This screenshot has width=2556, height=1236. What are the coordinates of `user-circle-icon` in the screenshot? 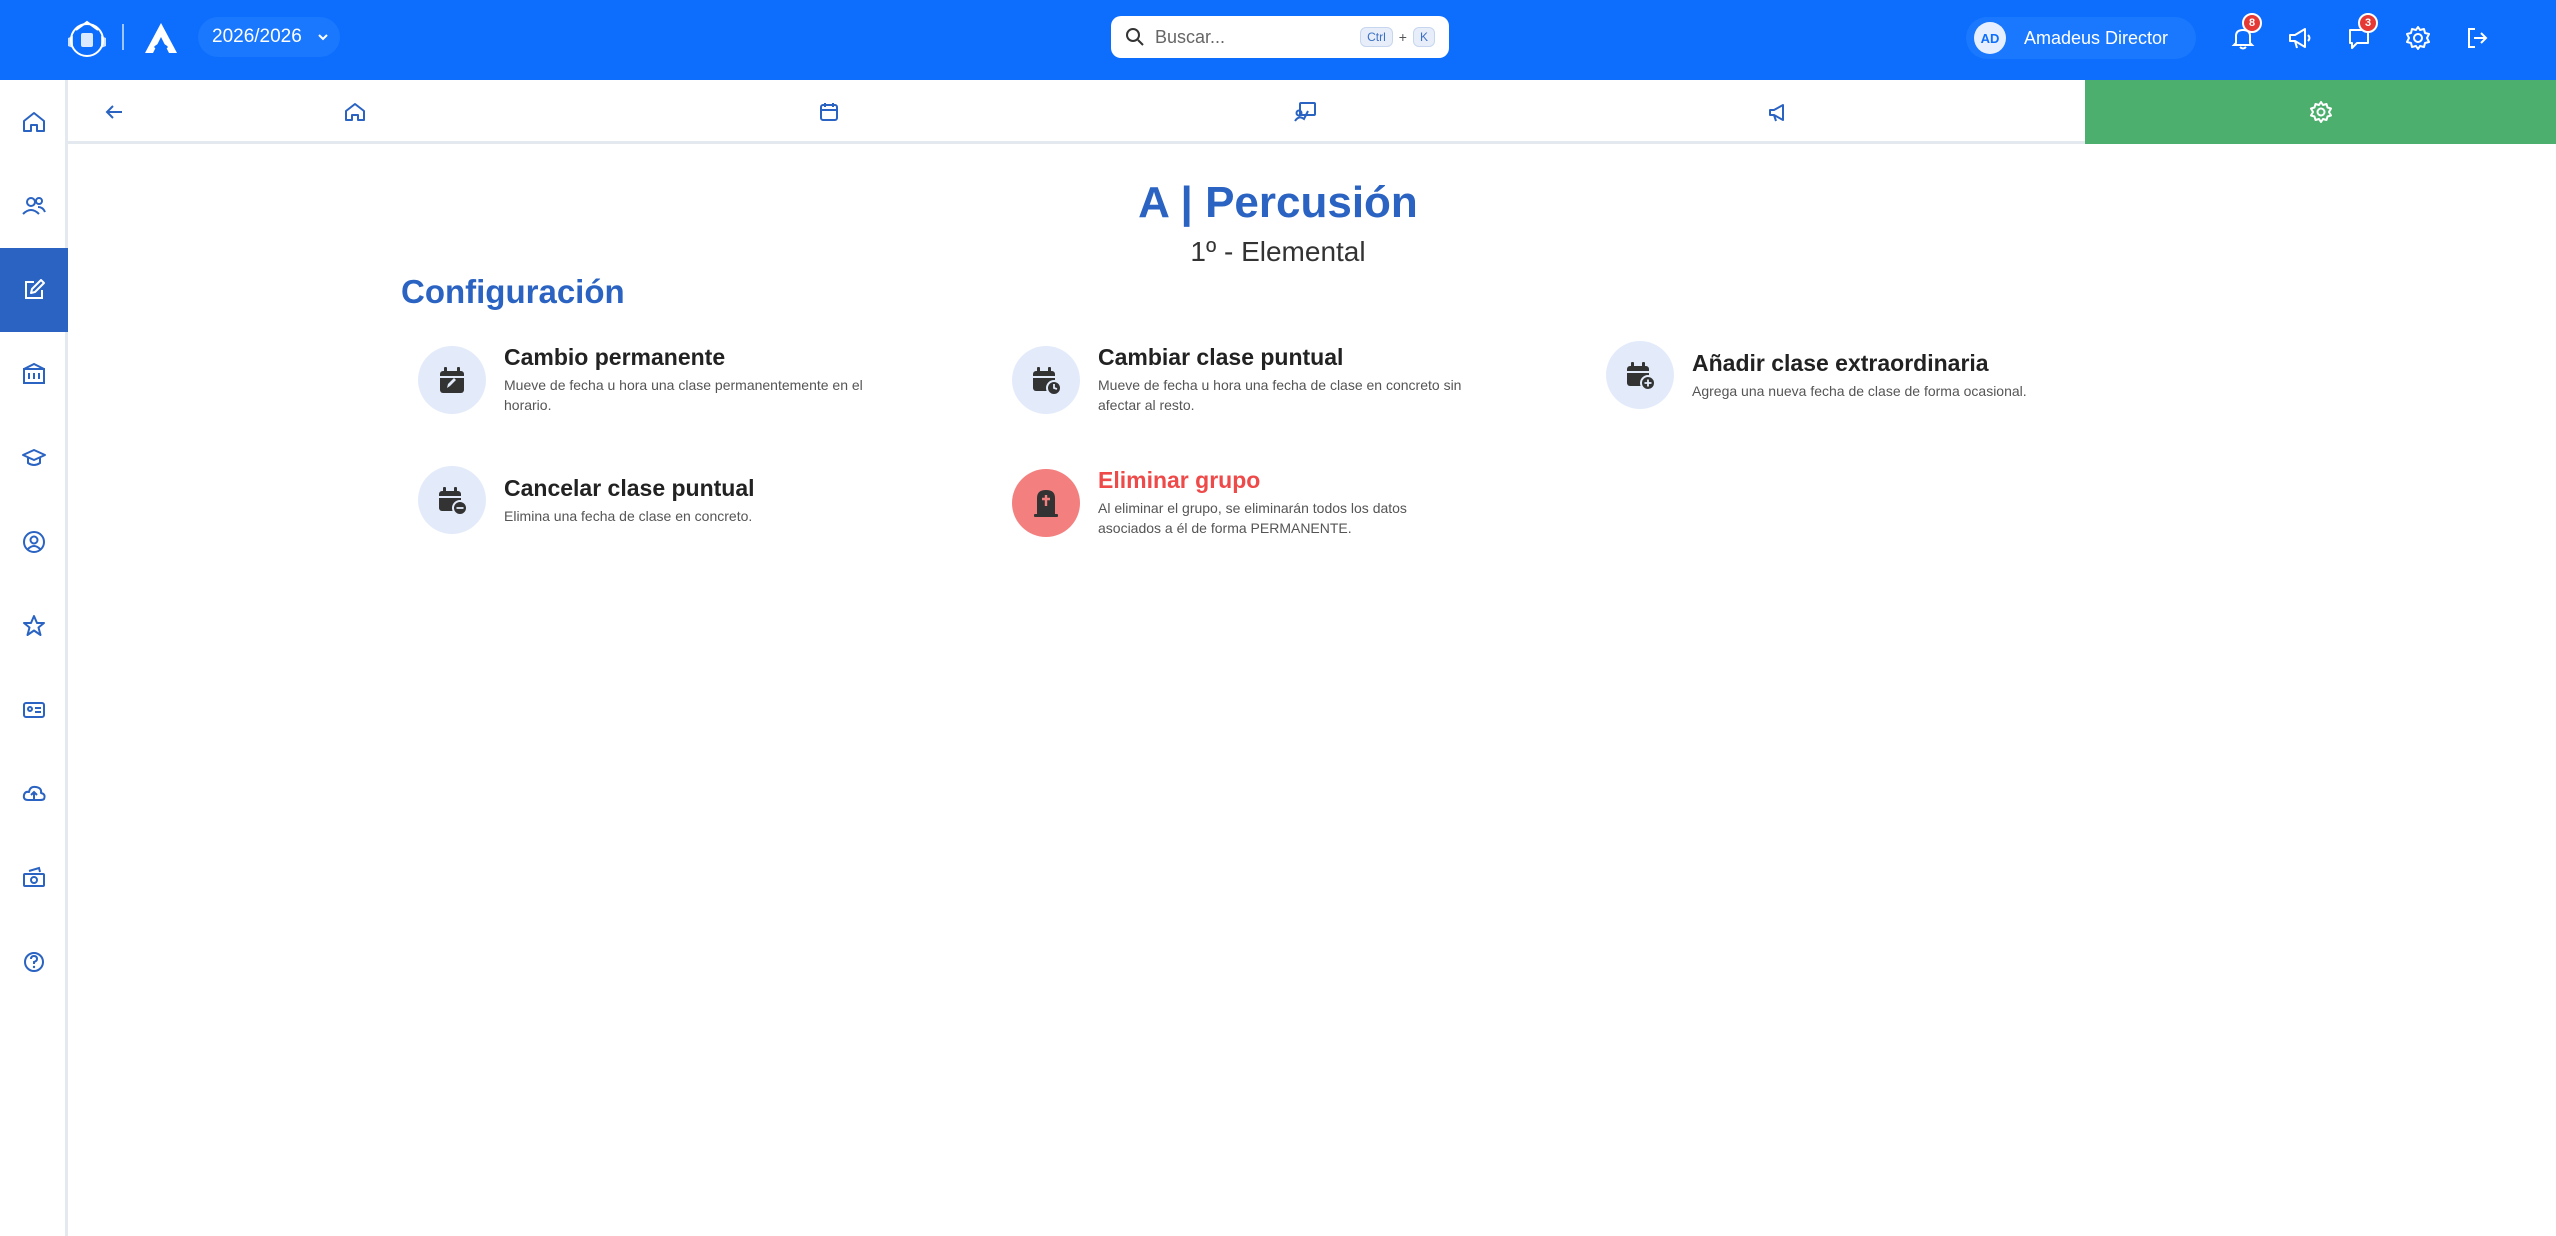 It's located at (34, 542).